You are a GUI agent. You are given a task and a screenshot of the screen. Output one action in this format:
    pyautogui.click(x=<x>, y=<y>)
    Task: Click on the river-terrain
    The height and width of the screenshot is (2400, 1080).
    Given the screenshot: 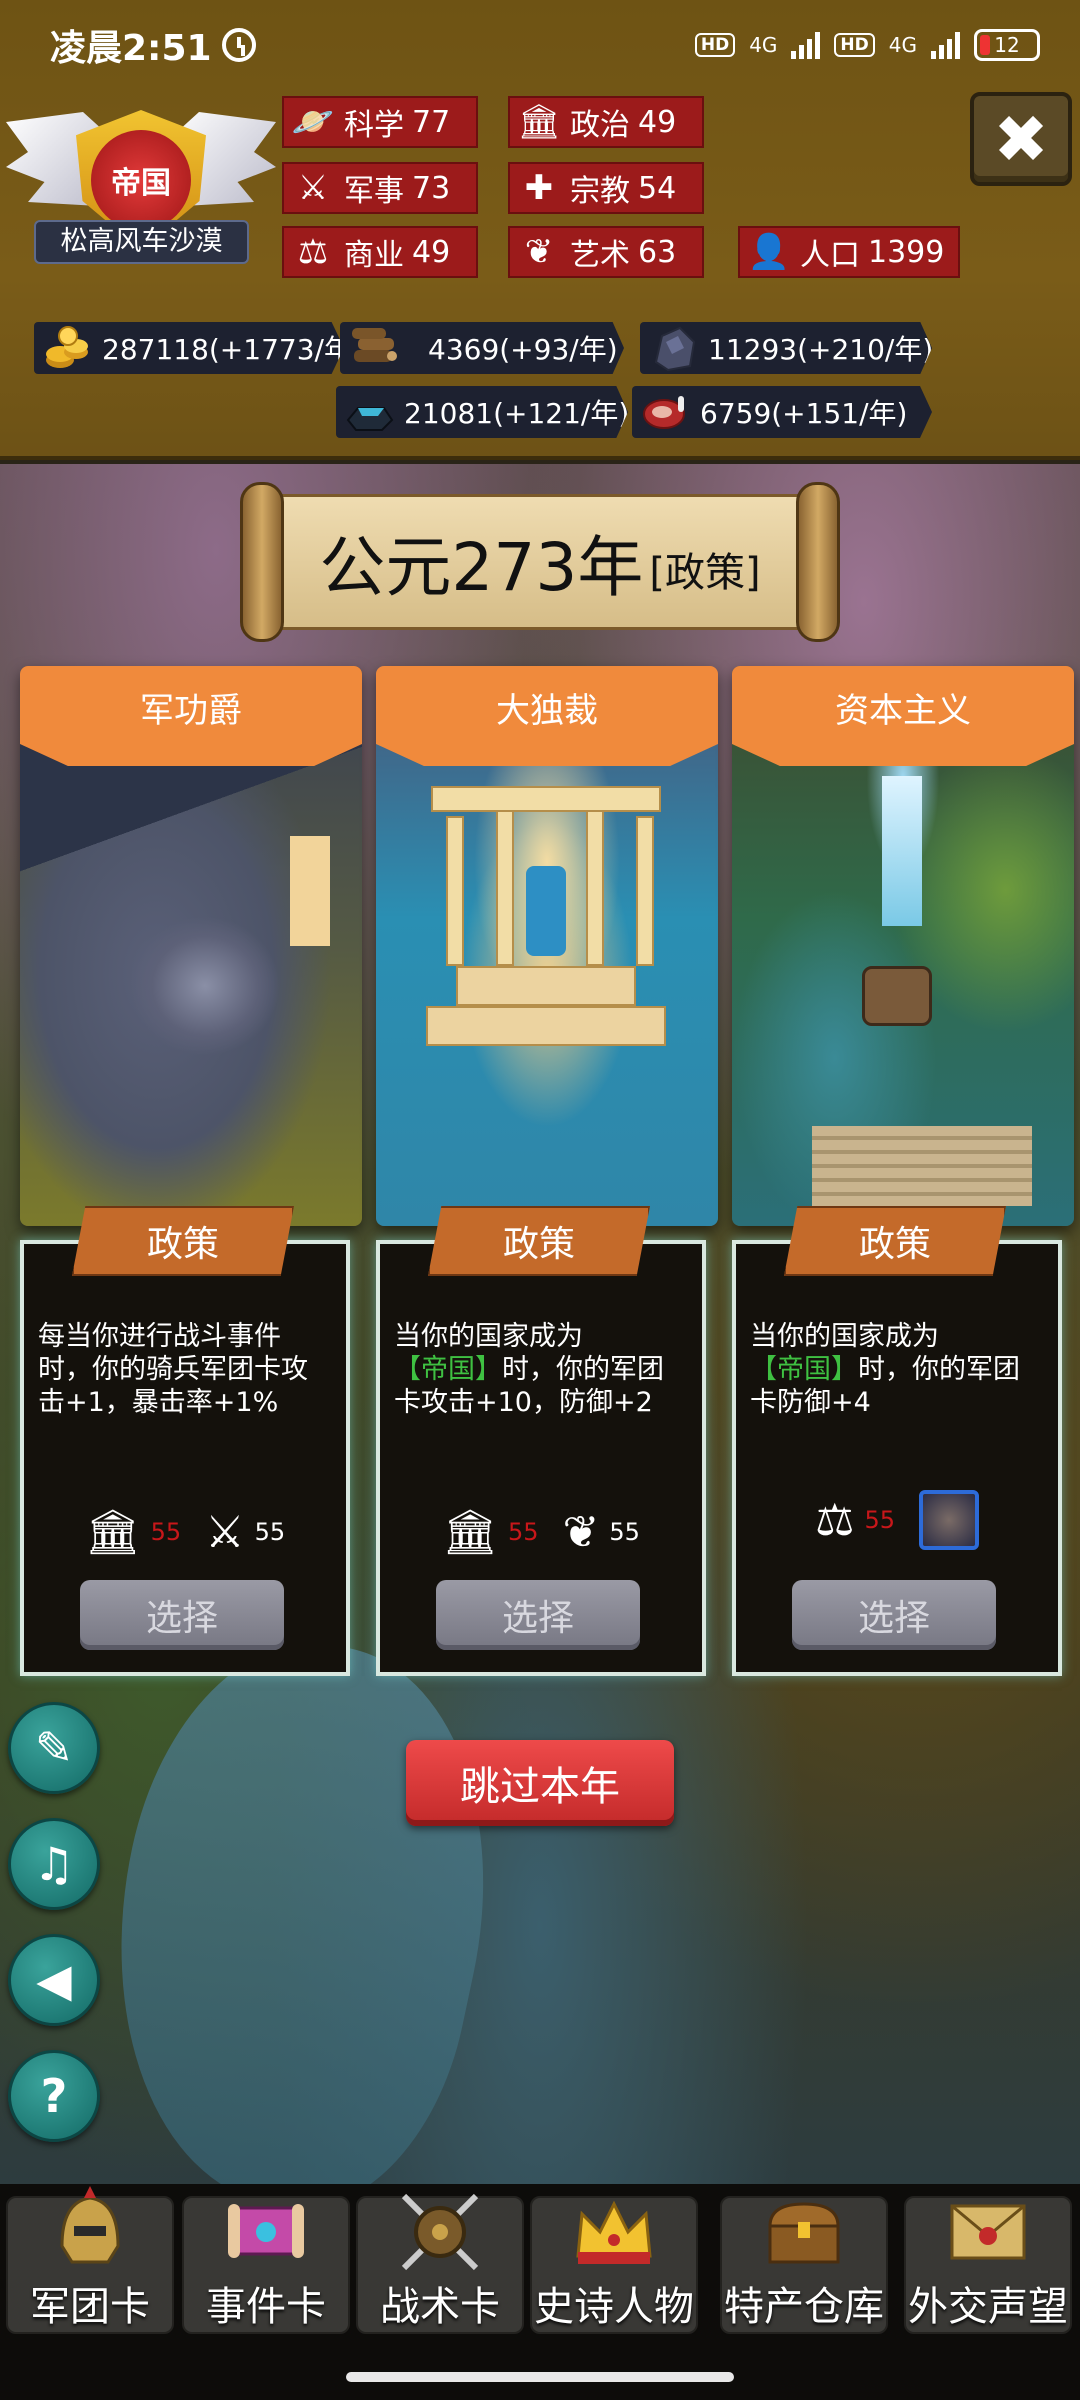 What is the action you would take?
    pyautogui.click(x=300, y=1924)
    